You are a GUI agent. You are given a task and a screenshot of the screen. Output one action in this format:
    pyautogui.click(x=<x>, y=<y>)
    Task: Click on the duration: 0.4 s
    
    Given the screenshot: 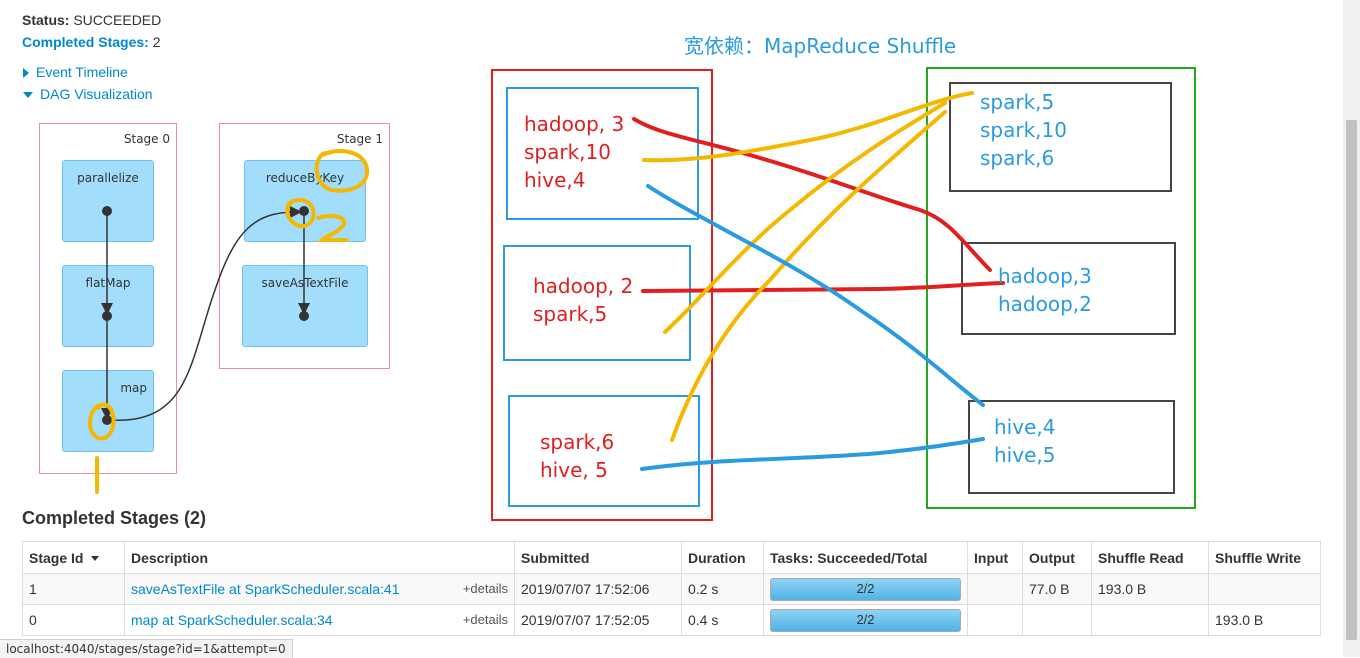 What is the action you would take?
    pyautogui.click(x=722, y=620)
    